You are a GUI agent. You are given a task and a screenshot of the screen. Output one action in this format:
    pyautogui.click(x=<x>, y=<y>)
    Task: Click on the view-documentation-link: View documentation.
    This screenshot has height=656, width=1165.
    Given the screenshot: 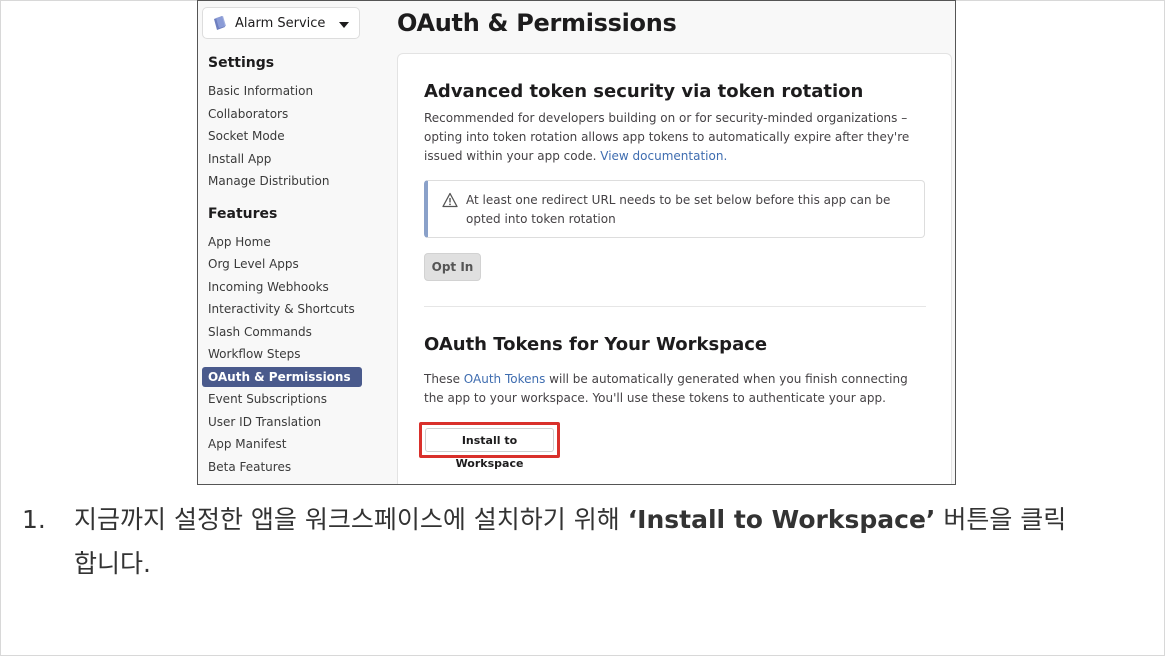 What is the action you would take?
    pyautogui.click(x=663, y=156)
    